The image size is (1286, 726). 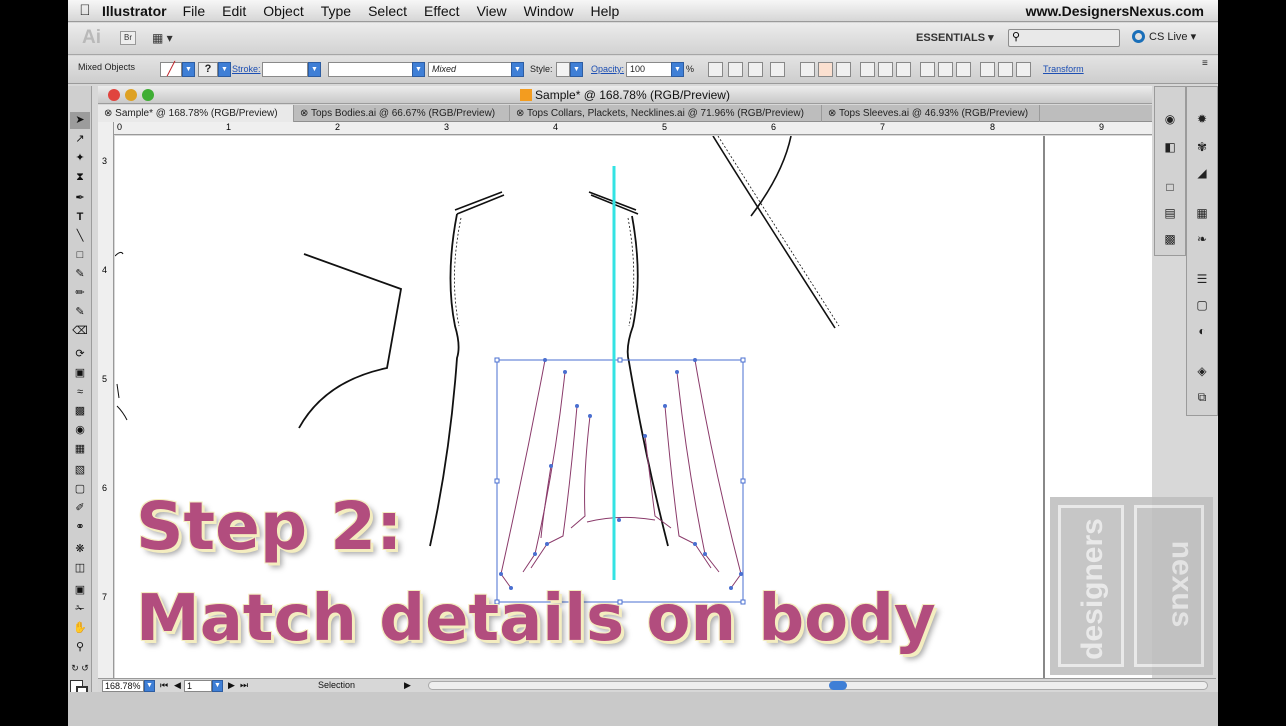 What do you see at coordinates (470, 69) in the screenshot?
I see `brush-field: Mixed` at bounding box center [470, 69].